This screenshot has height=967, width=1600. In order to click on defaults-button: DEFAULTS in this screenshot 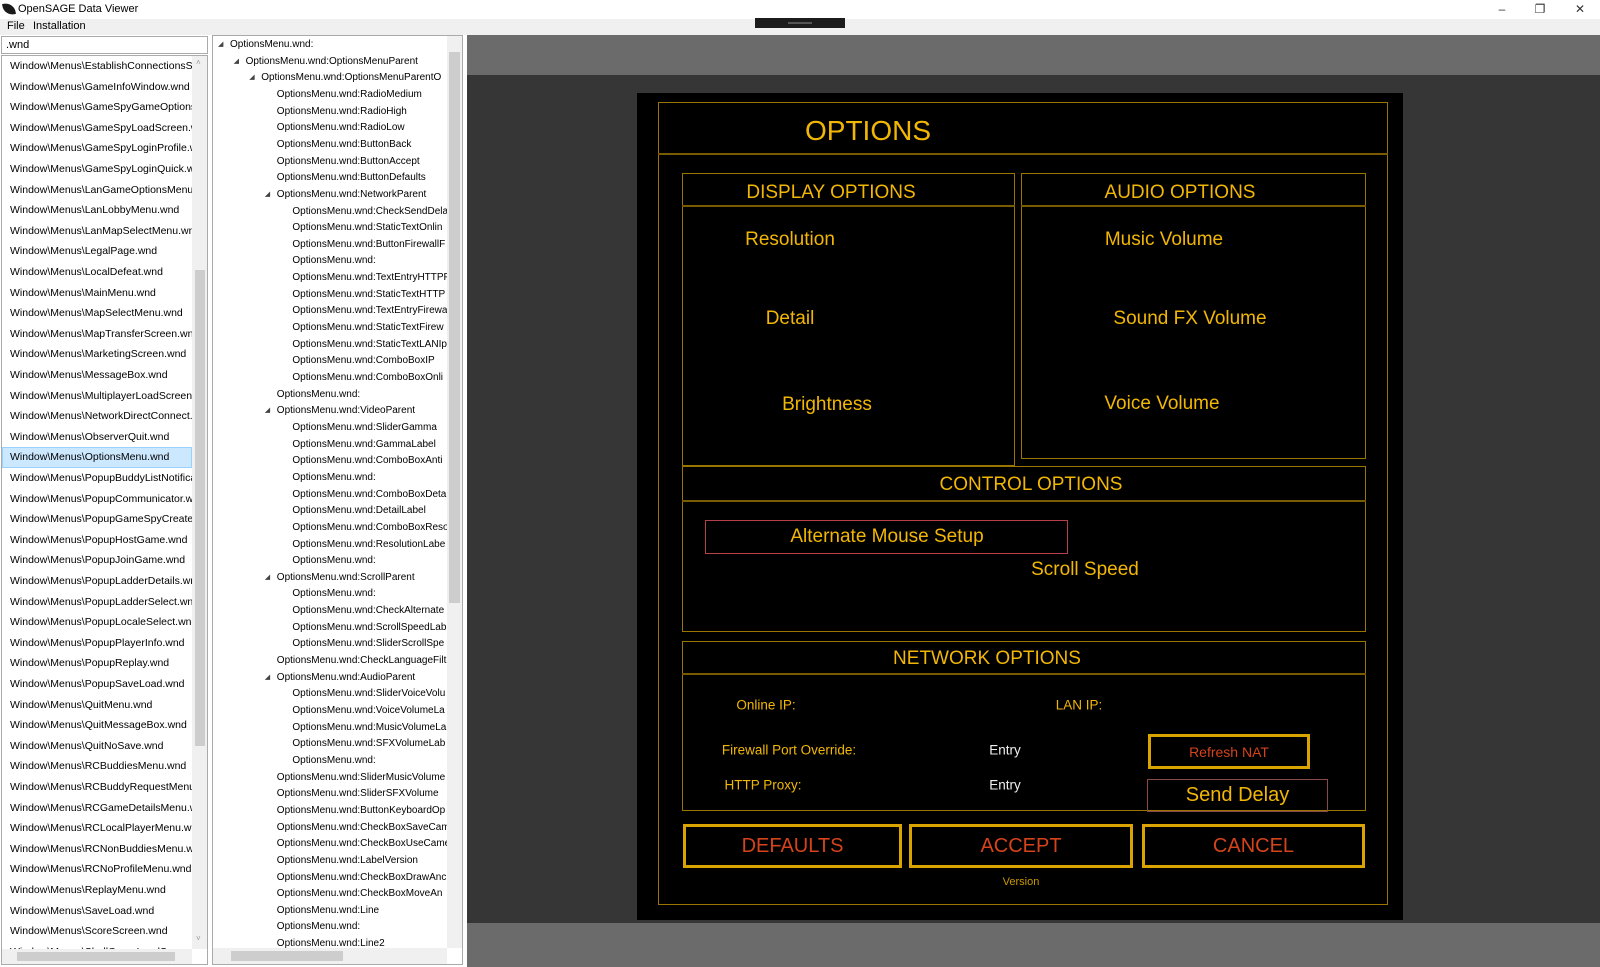, I will do `click(792, 846)`.